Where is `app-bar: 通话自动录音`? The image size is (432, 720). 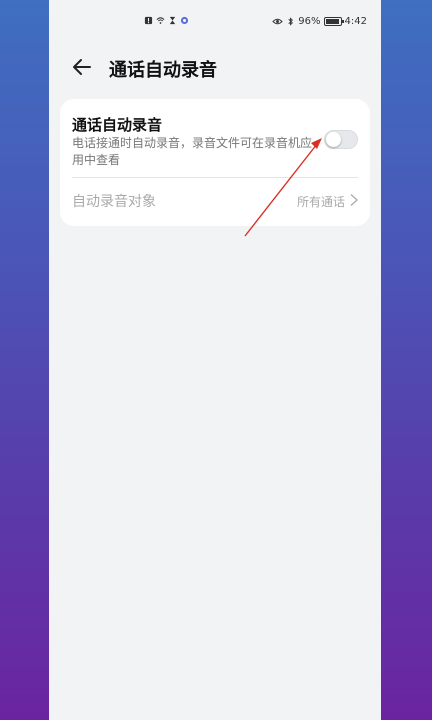
app-bar: 通话自动录音 is located at coordinates (215, 67).